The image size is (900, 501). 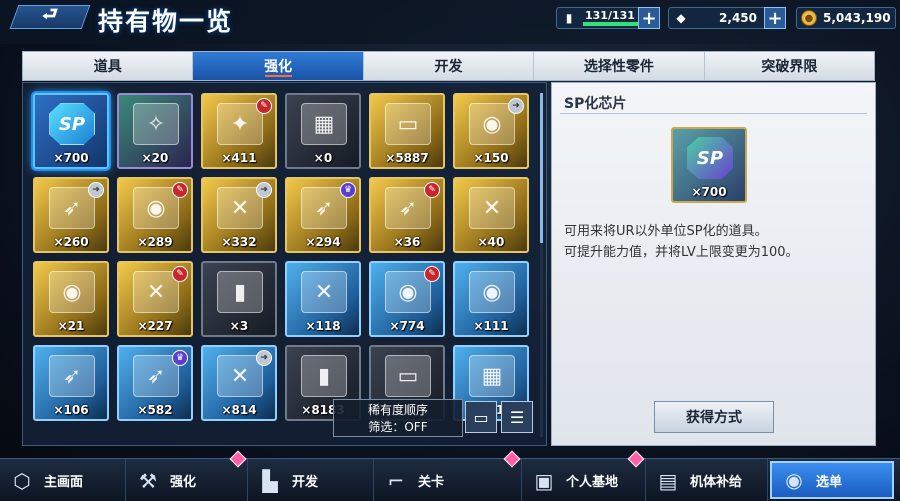 I want to click on base-icon: ▣, so click(x=544, y=480).